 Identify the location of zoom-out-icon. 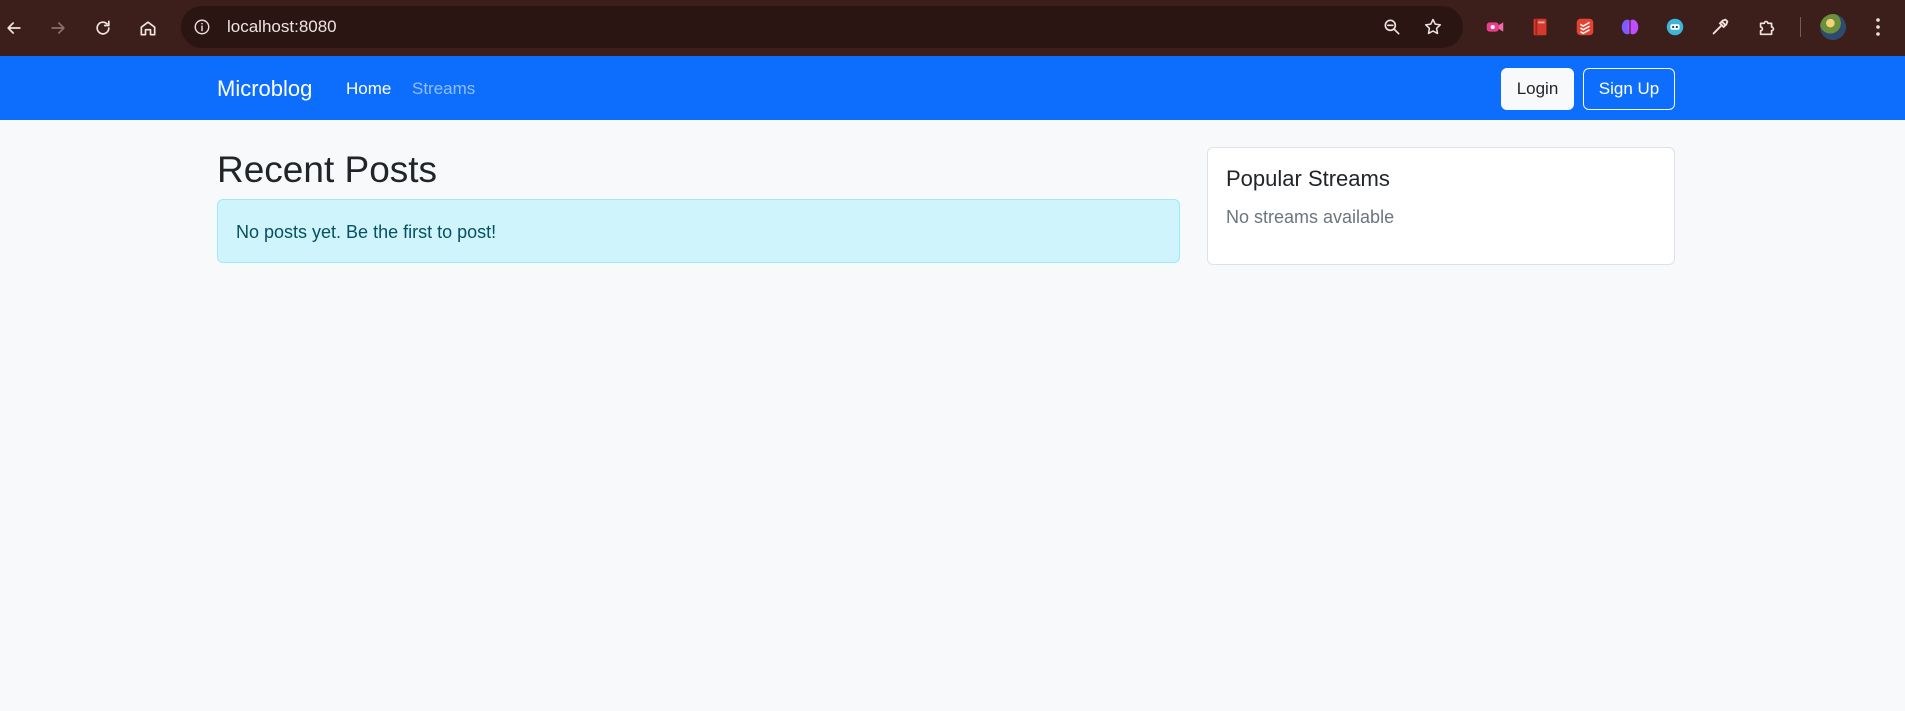
(1392, 27).